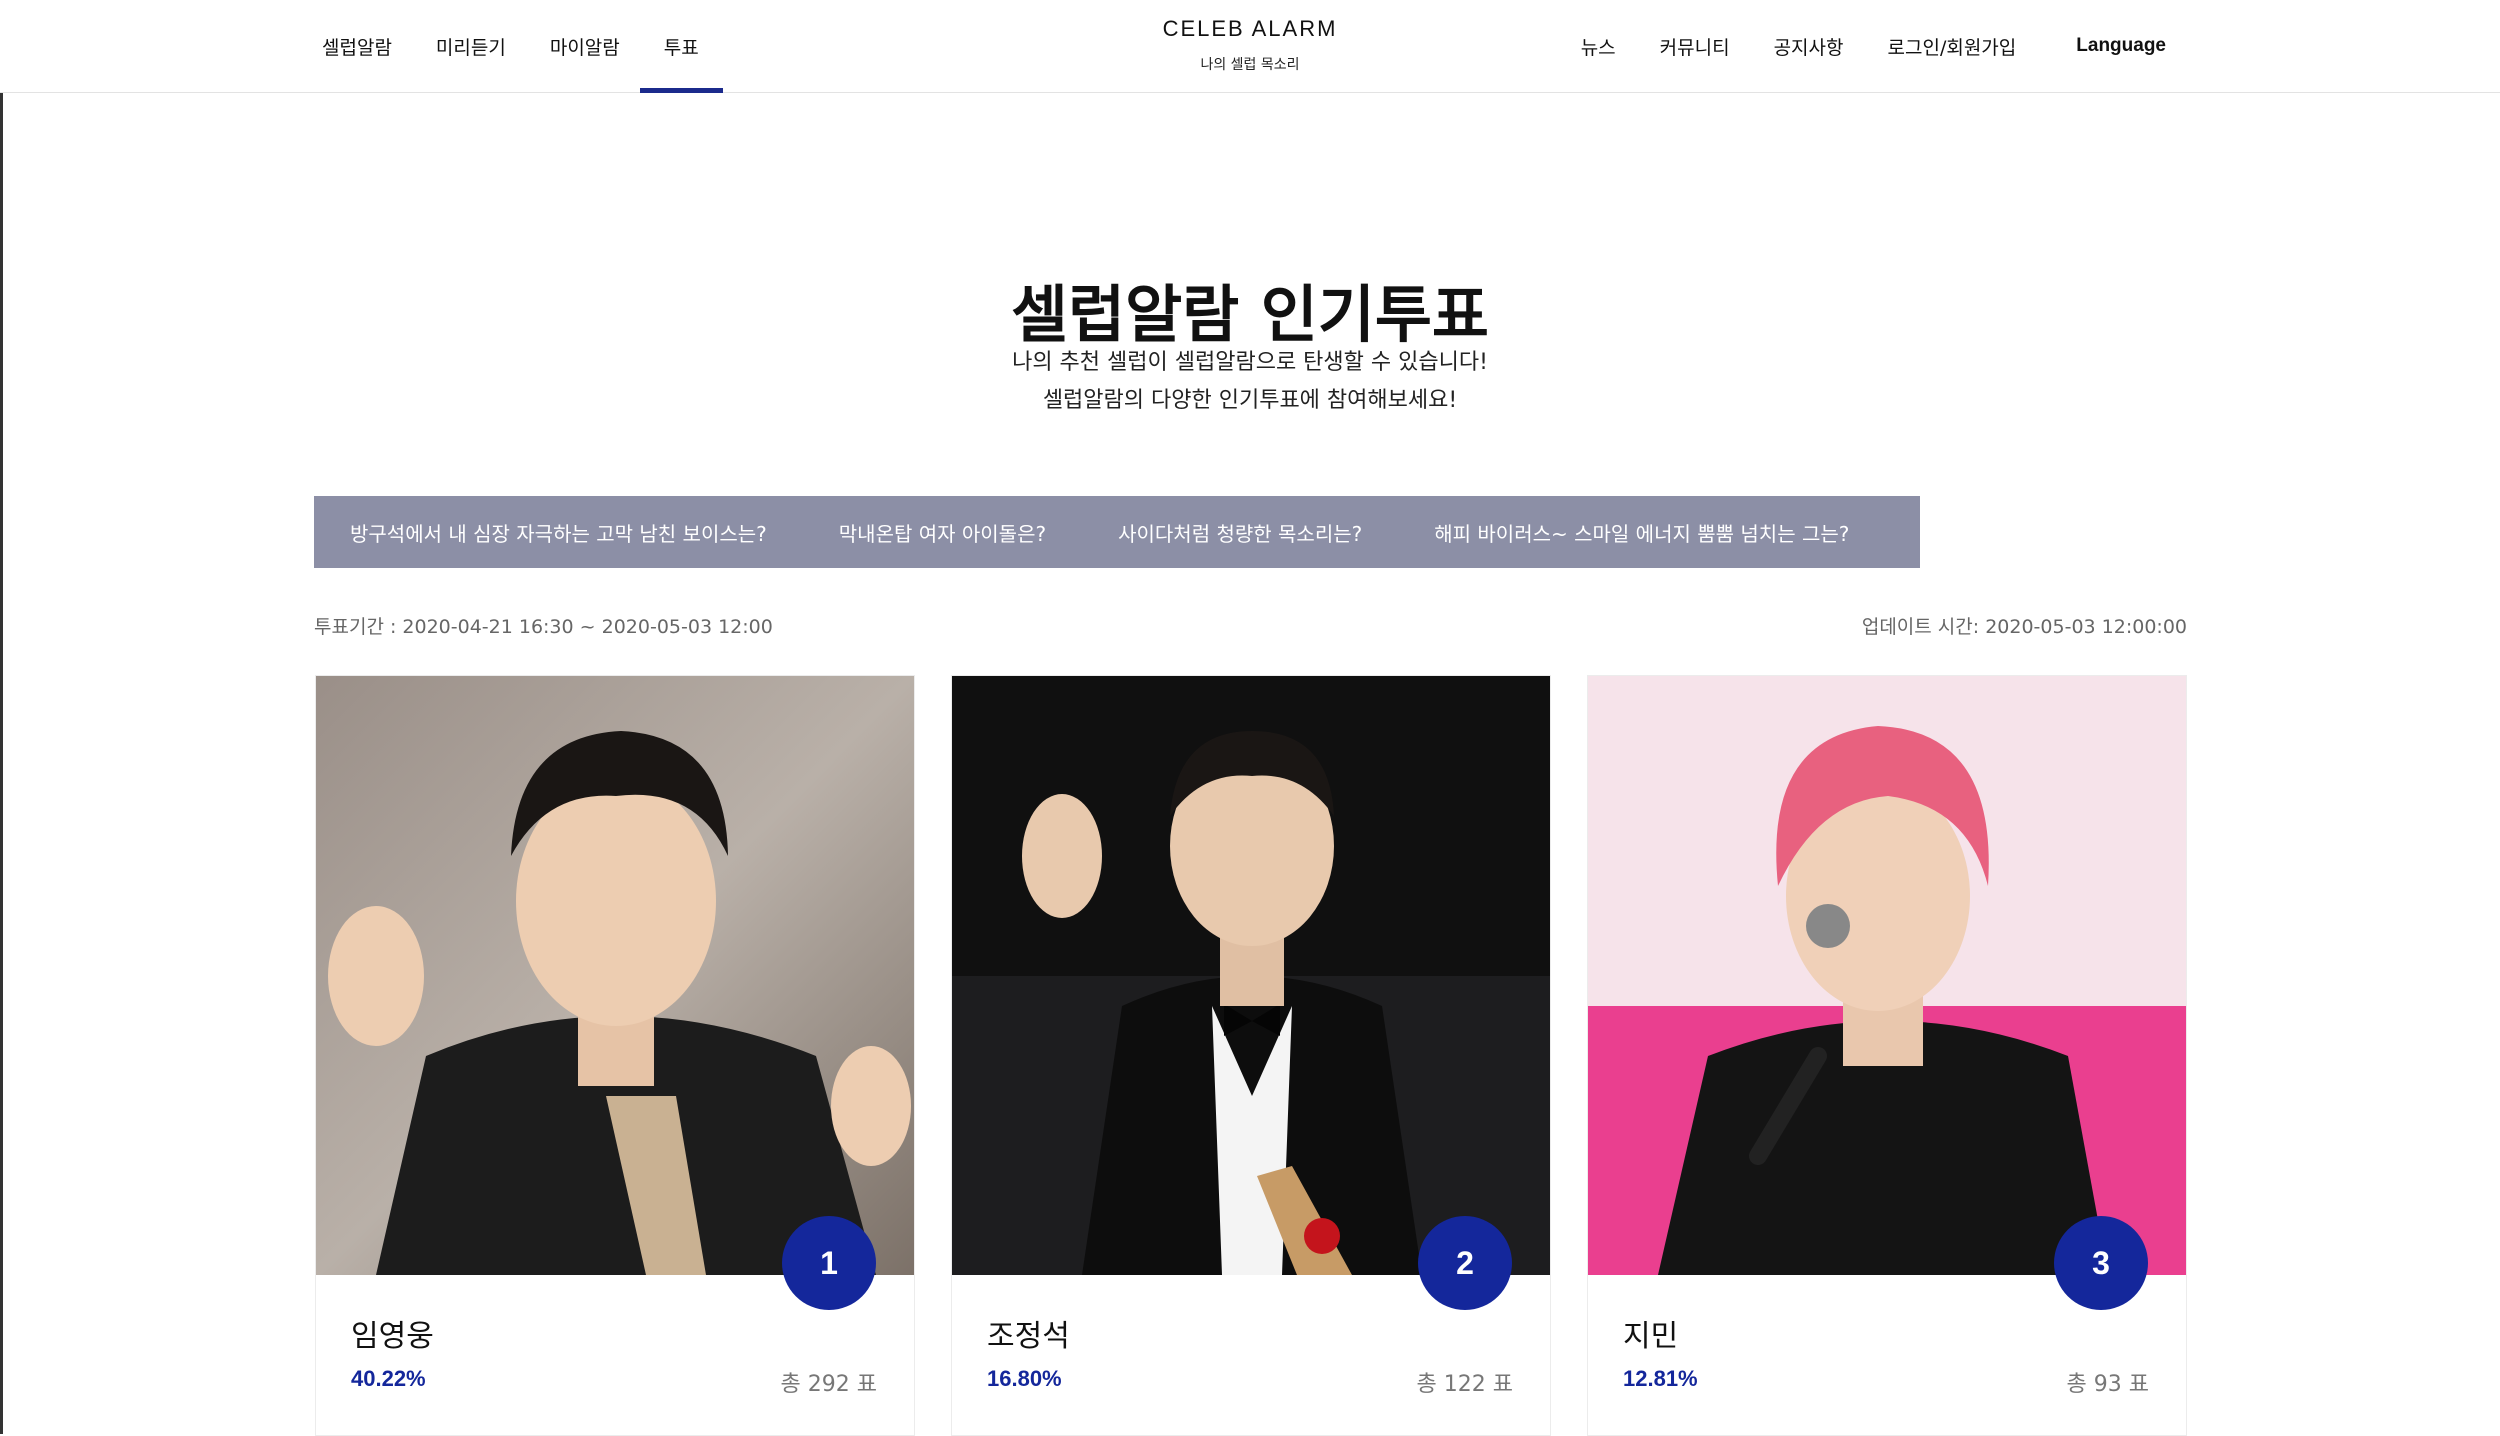 Image resolution: width=2500 pixels, height=1436 pixels. I want to click on nav-my-alarm: 마이알람, so click(585, 46).